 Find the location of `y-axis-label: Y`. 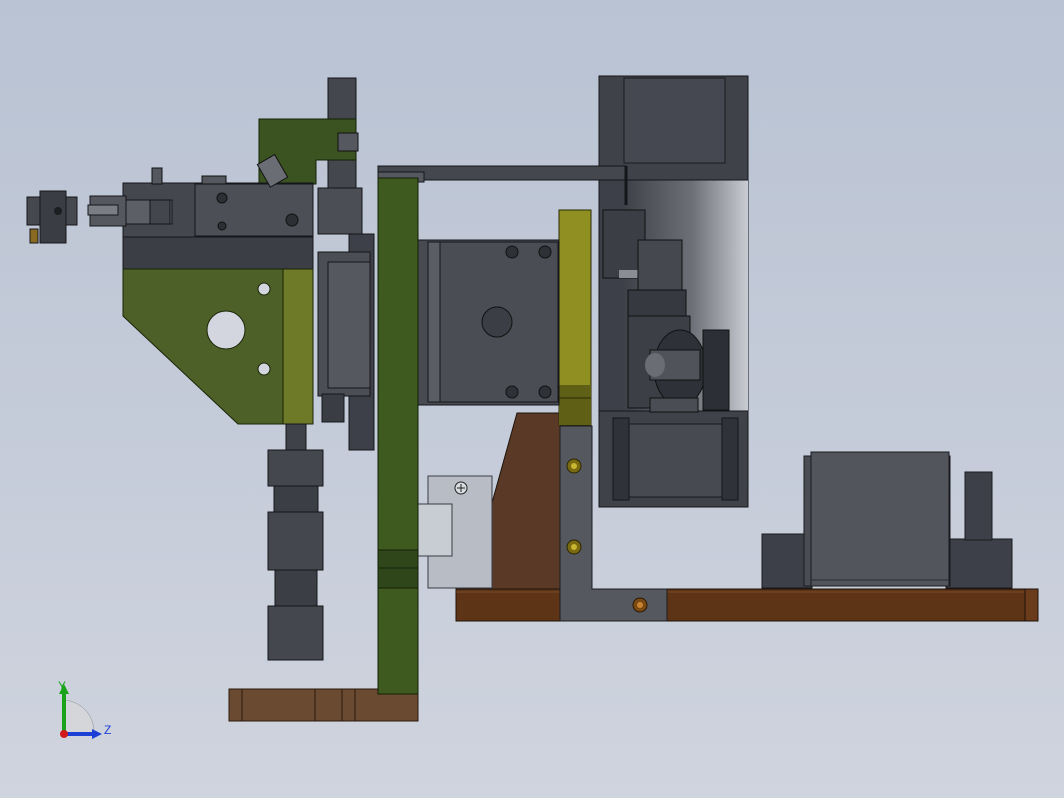

y-axis-label: Y is located at coordinates (62, 686).